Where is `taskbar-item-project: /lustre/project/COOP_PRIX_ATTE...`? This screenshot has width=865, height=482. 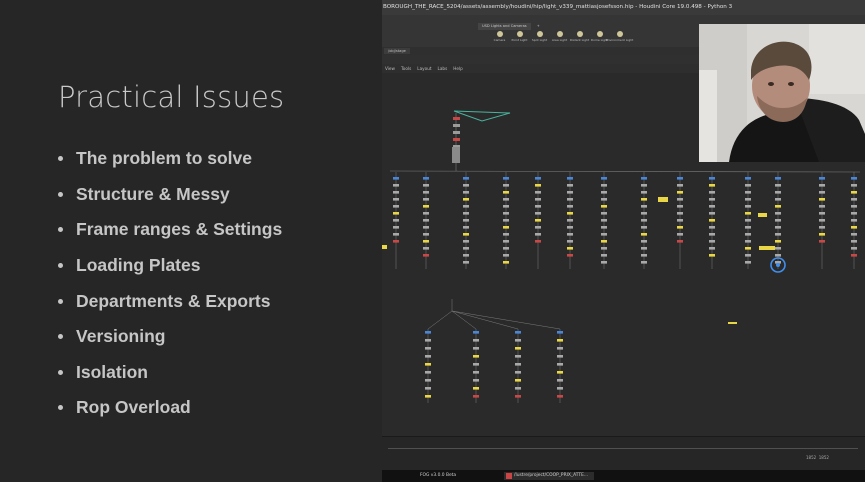
taskbar-item-project: /lustre/project/COOP_PRIX_ATTE... is located at coordinates (549, 476).